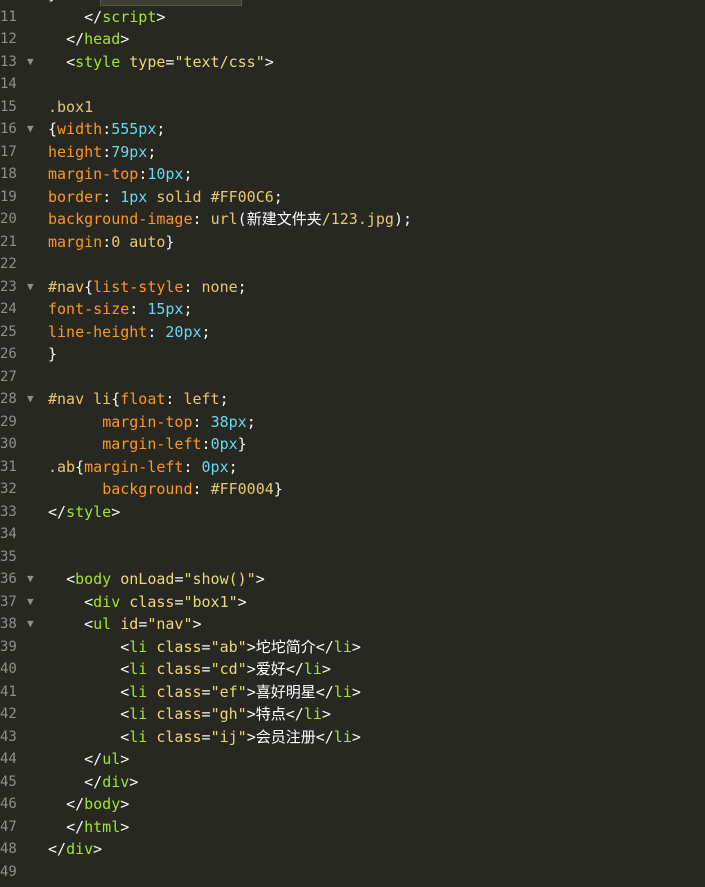 The image size is (705, 887). What do you see at coordinates (352, 579) in the screenshot?
I see `code-line: 36 ▼ <body onLoad="show()">` at bounding box center [352, 579].